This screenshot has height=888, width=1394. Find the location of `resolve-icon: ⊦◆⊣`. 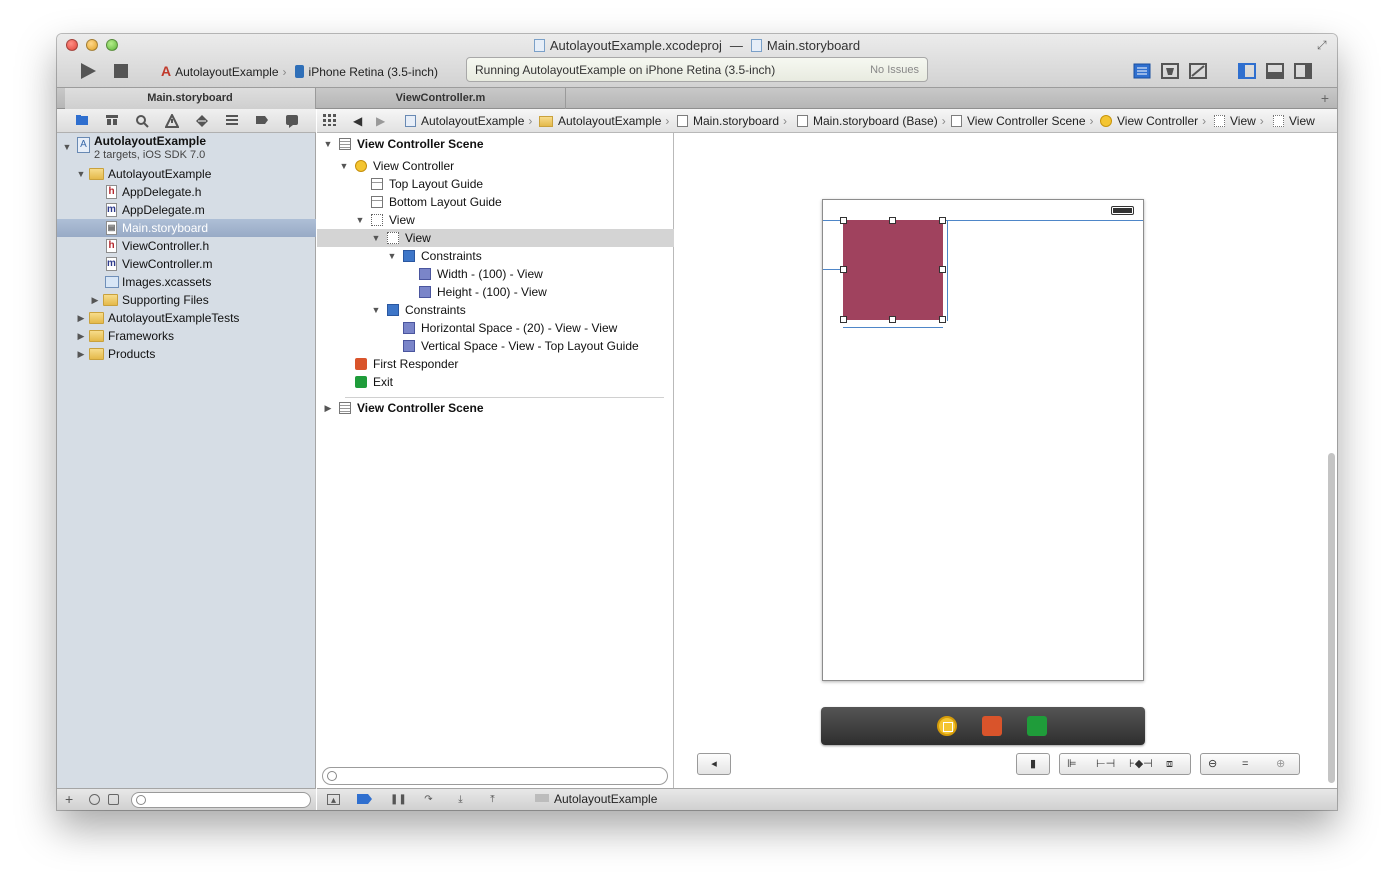

resolve-icon: ⊦◆⊣ is located at coordinates (1141, 764).